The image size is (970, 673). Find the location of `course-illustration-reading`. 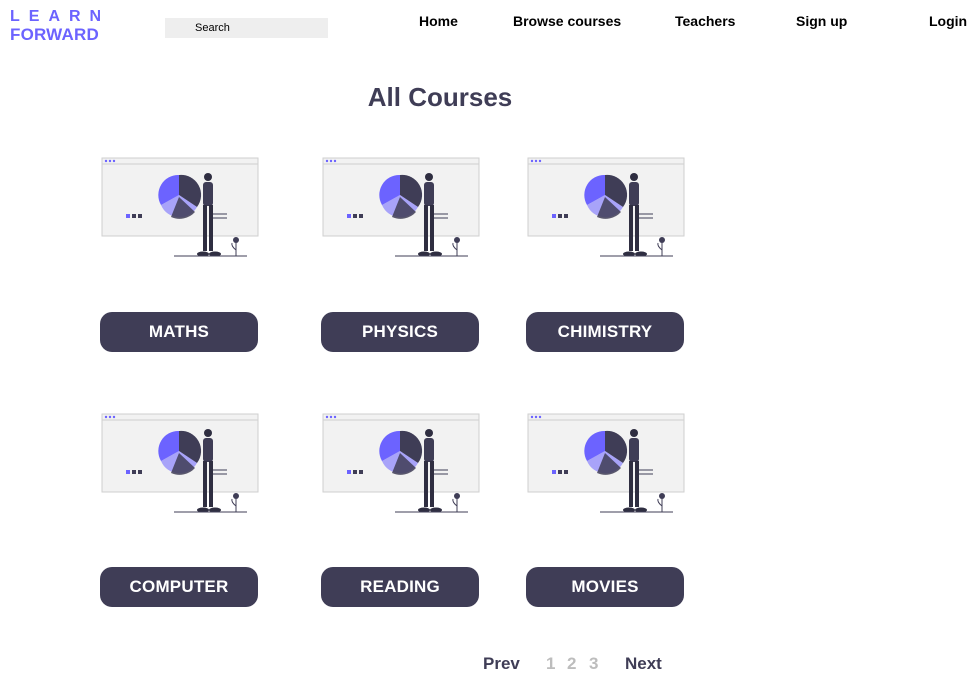

course-illustration-reading is located at coordinates (400, 461).